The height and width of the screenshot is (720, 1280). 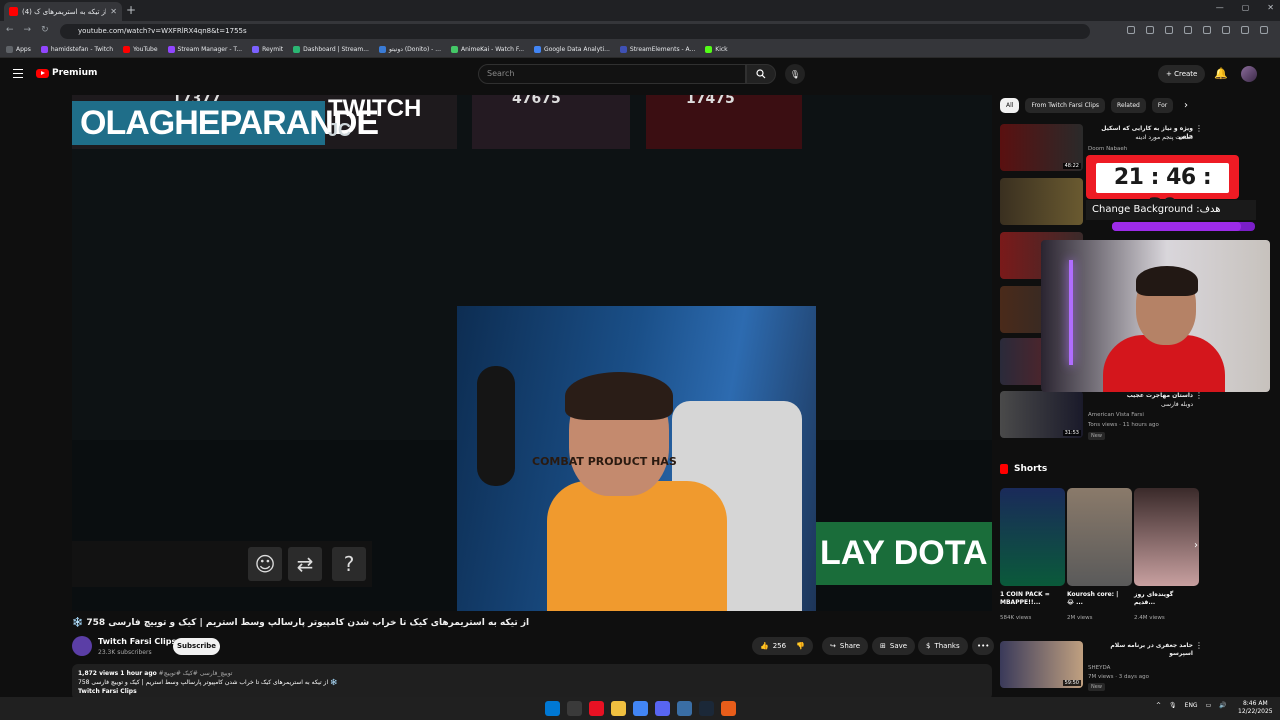 What do you see at coordinates (18, 49) in the screenshot?
I see `bookmark-apps: Apps` at bounding box center [18, 49].